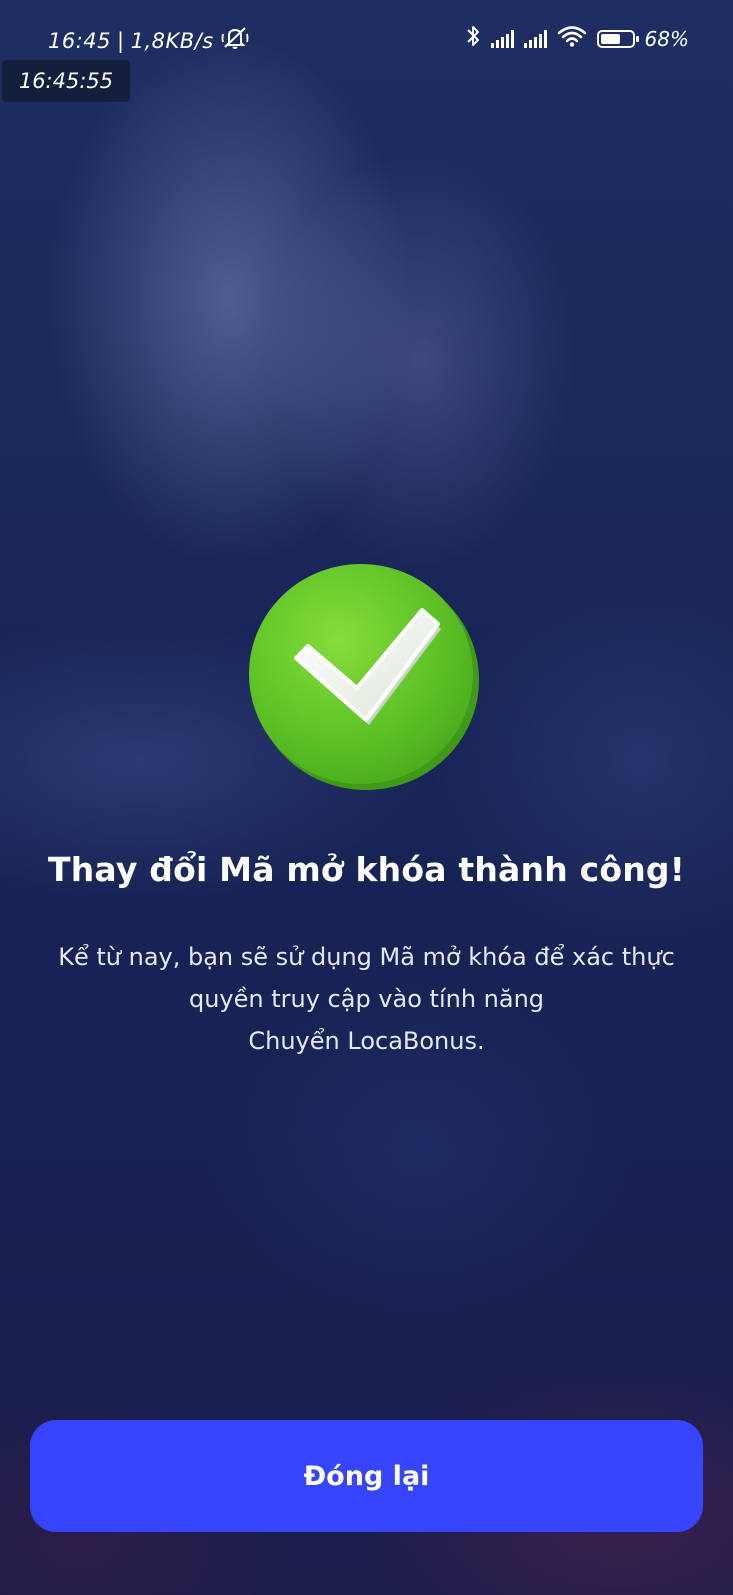  What do you see at coordinates (473, 38) in the screenshot?
I see `bluetooth-icon` at bounding box center [473, 38].